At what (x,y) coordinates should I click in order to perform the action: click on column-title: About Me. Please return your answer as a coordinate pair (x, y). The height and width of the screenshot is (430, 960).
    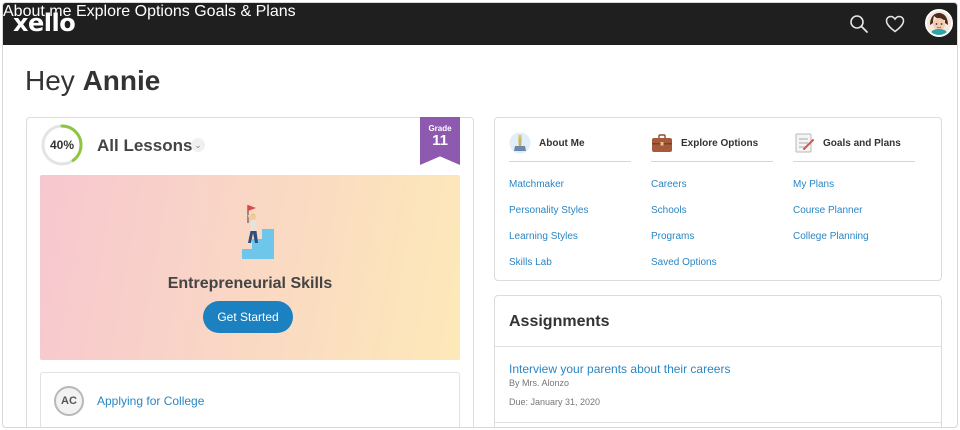
    Looking at the image, I should click on (562, 143).